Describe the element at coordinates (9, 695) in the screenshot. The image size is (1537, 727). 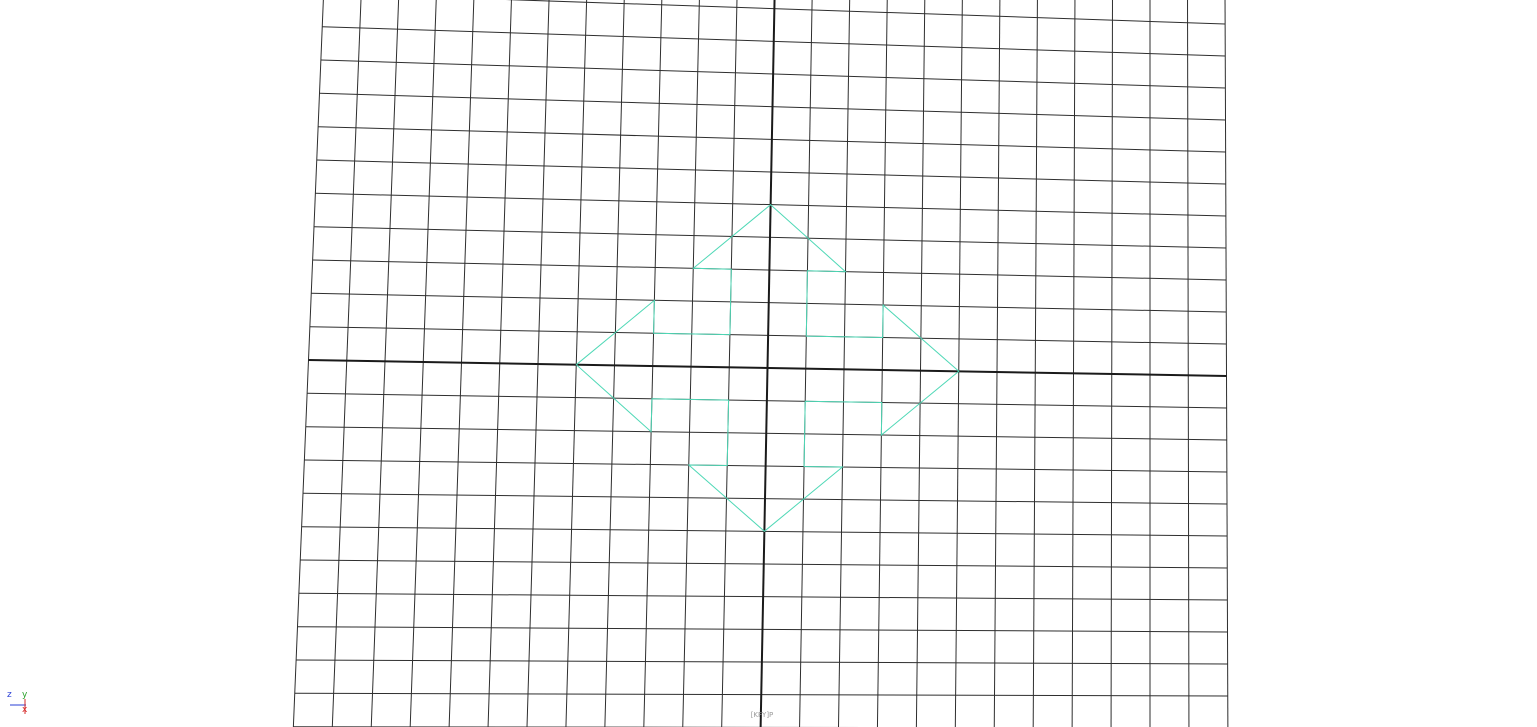
I see `axis-z-label: z` at that location.